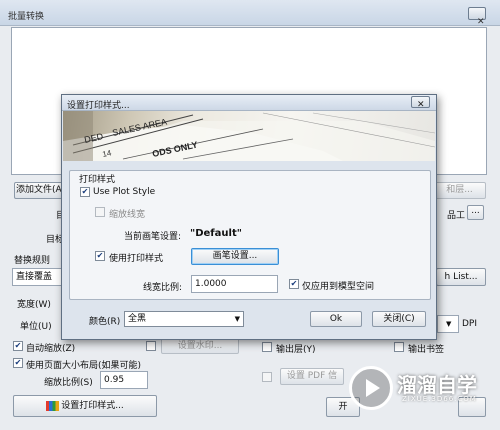 This screenshot has width=500, height=430. I want to click on line-ratio-value: 1.0000, so click(211, 284).